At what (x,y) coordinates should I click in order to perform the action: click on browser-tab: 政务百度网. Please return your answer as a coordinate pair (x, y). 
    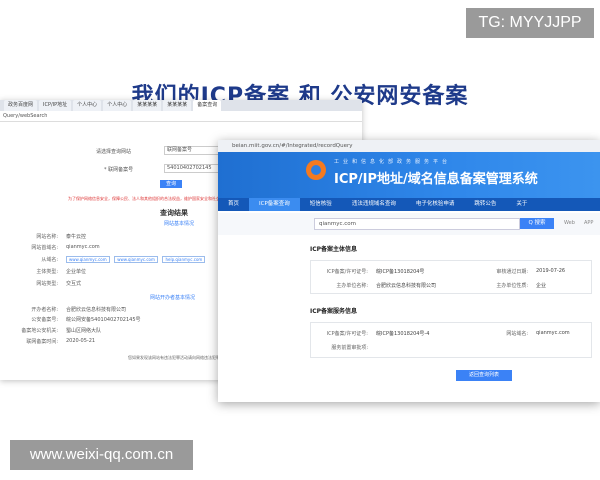
    Looking at the image, I should click on (21, 105).